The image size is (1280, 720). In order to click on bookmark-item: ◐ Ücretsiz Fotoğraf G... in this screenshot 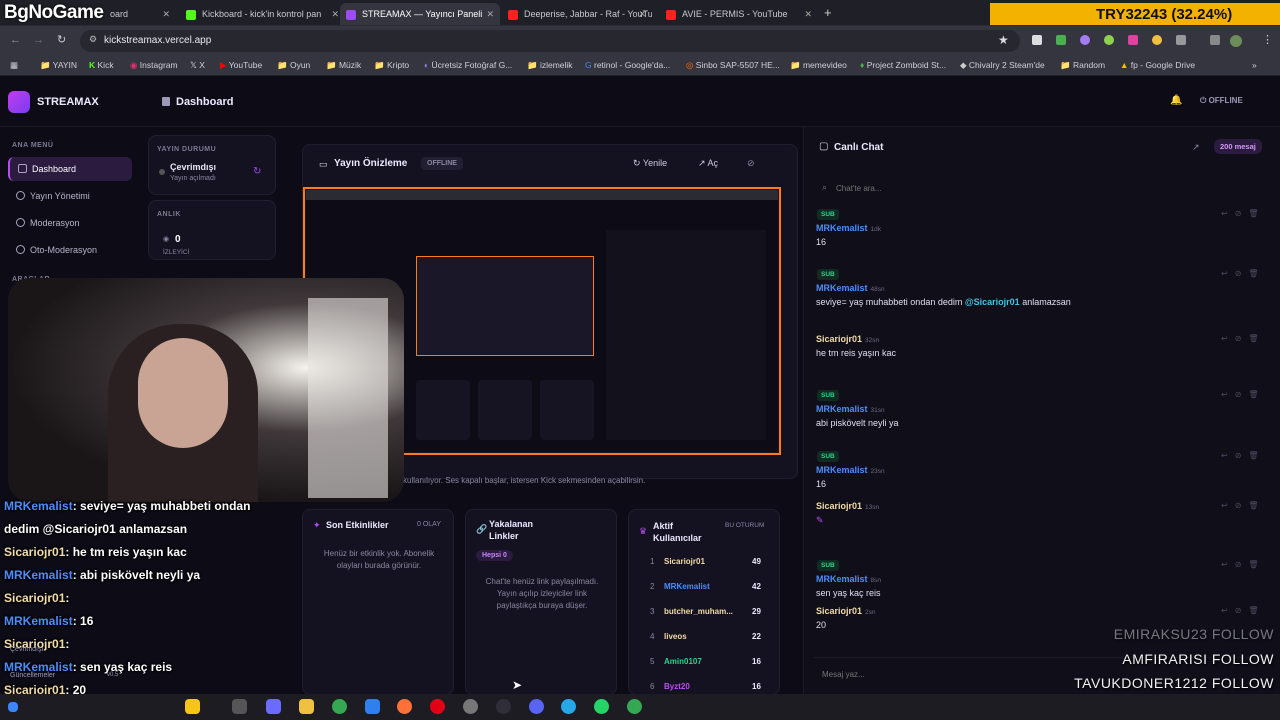, I will do `click(468, 65)`.